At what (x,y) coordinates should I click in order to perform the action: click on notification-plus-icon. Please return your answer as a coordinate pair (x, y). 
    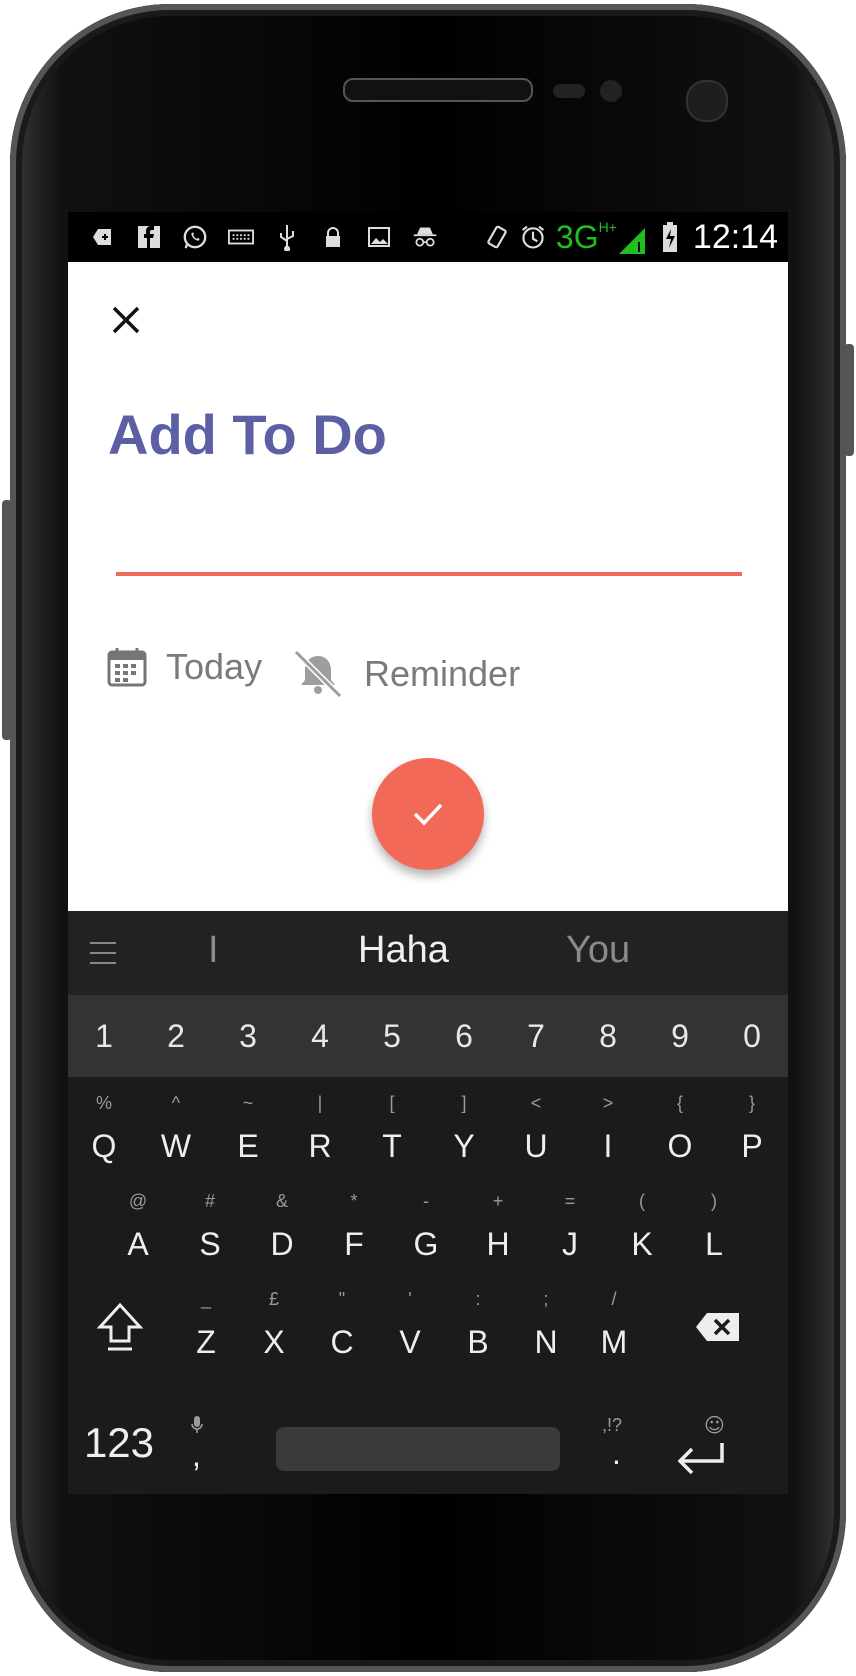
    Looking at the image, I should click on (103, 237).